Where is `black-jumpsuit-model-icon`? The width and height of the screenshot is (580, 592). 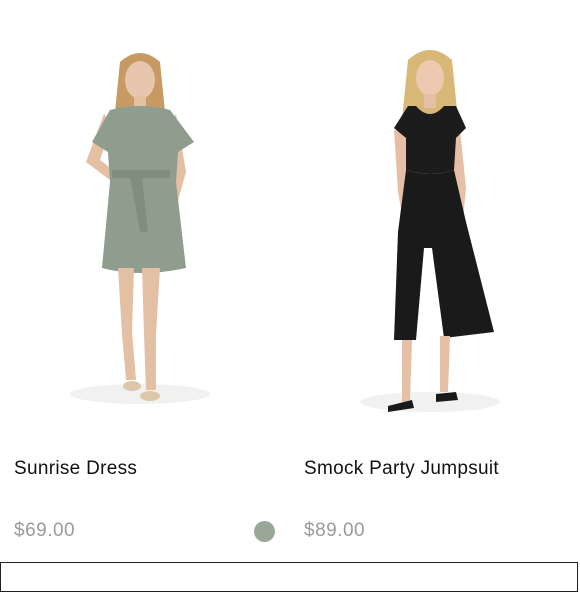 black-jumpsuit-model-icon is located at coordinates (430, 231).